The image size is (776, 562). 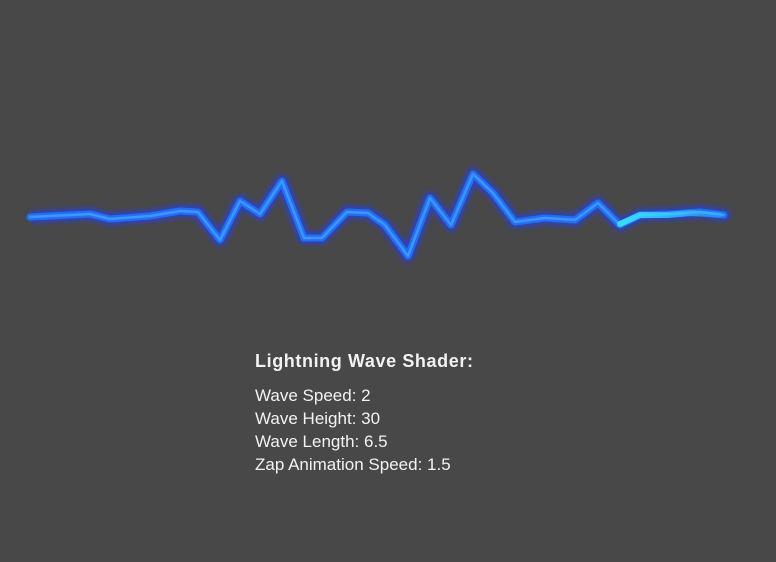 What do you see at coordinates (371, 418) in the screenshot?
I see `param-value: 30` at bounding box center [371, 418].